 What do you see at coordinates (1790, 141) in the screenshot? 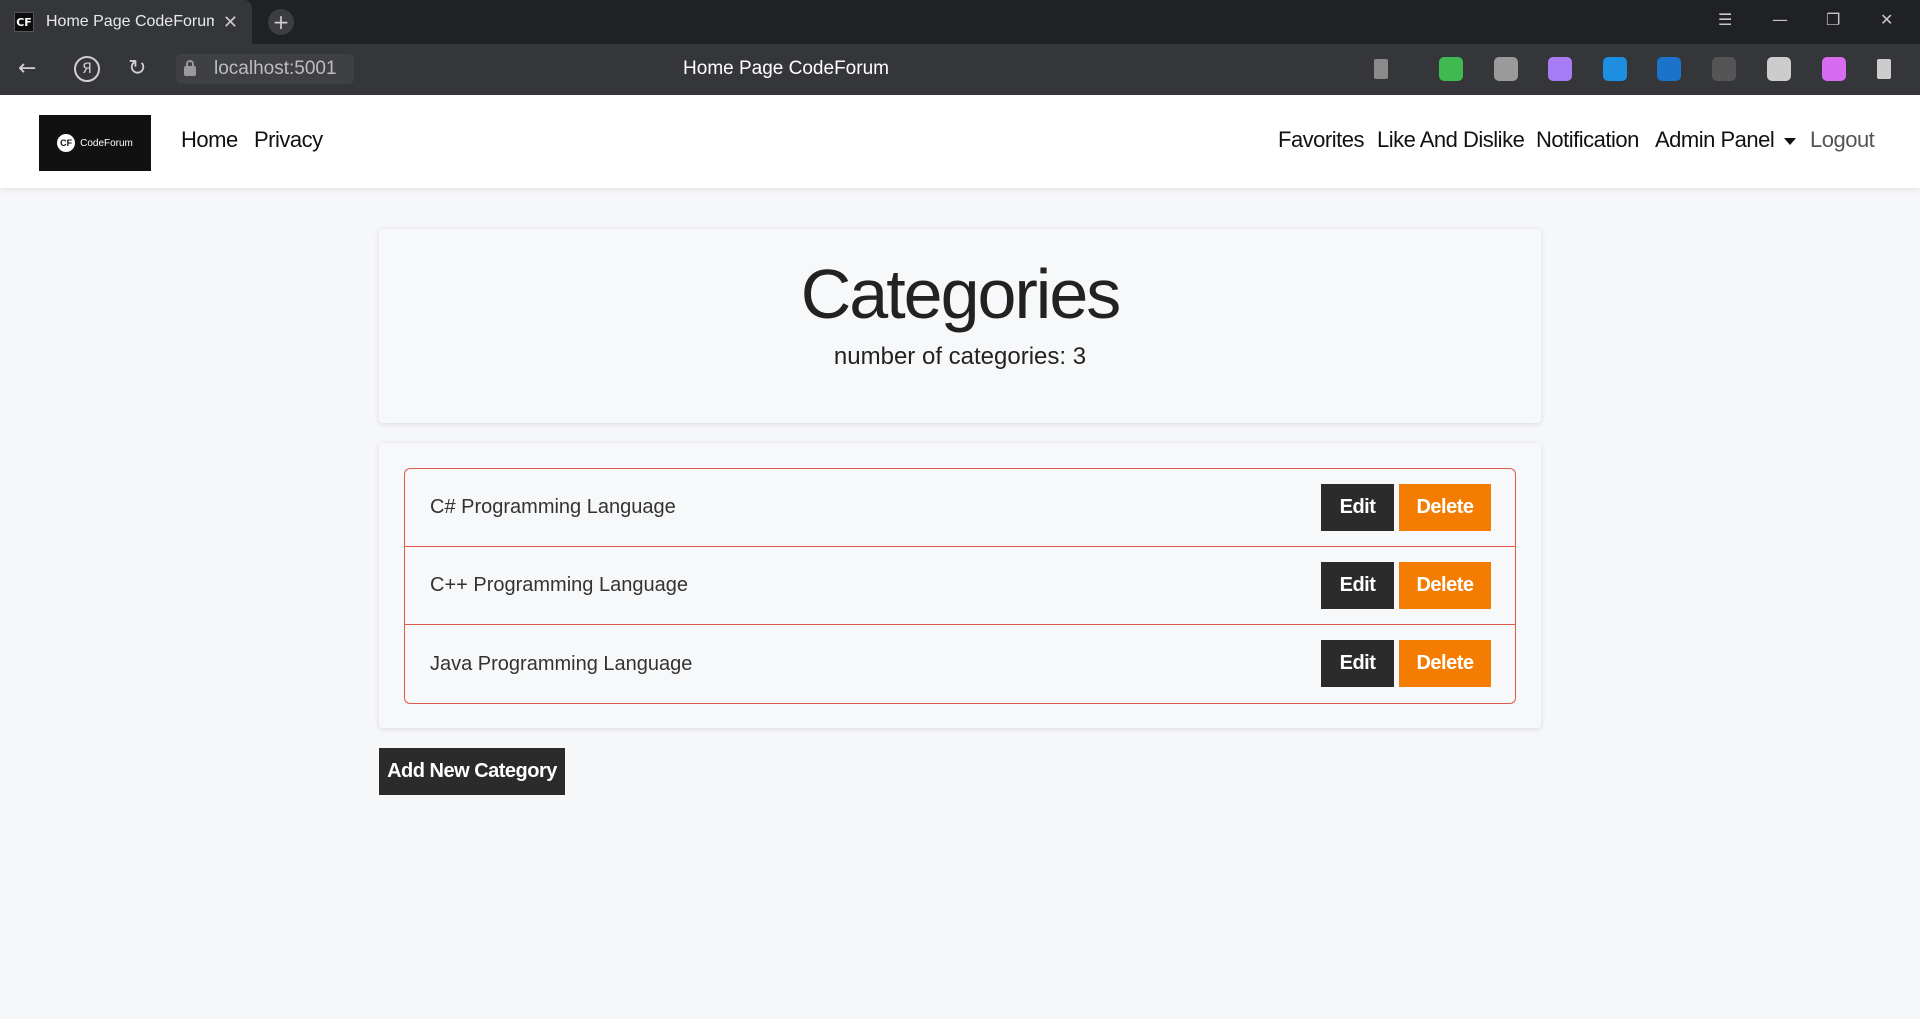
I see `chevron-down-icon` at bounding box center [1790, 141].